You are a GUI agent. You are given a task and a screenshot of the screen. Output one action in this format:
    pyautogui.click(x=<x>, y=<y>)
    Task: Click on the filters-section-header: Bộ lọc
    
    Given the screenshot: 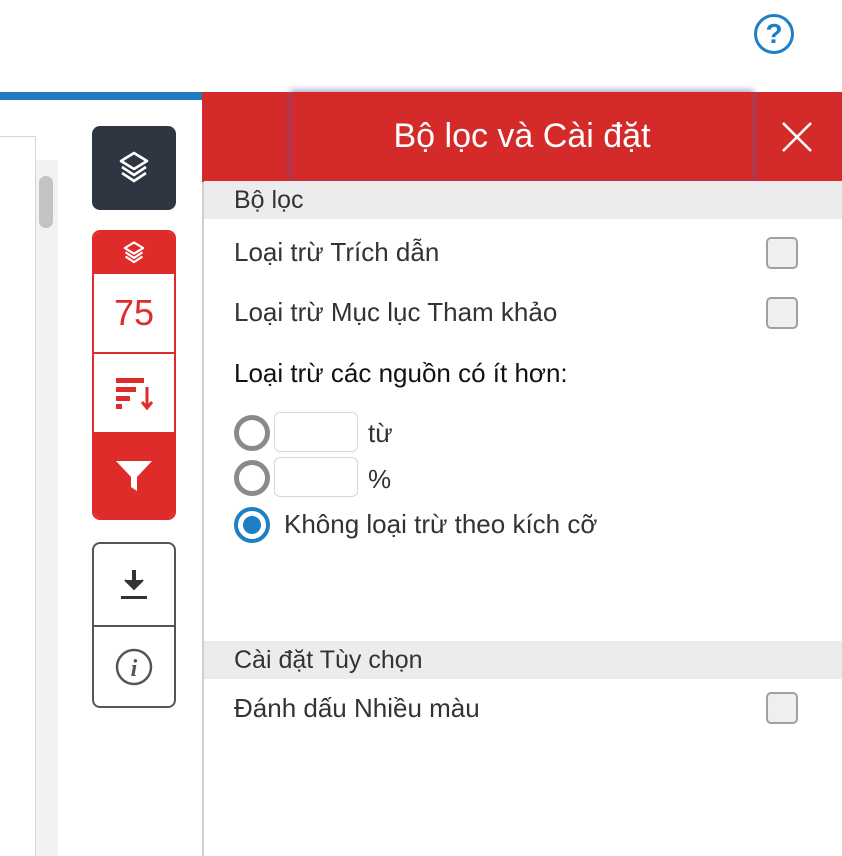 What is the action you would take?
    pyautogui.click(x=523, y=200)
    